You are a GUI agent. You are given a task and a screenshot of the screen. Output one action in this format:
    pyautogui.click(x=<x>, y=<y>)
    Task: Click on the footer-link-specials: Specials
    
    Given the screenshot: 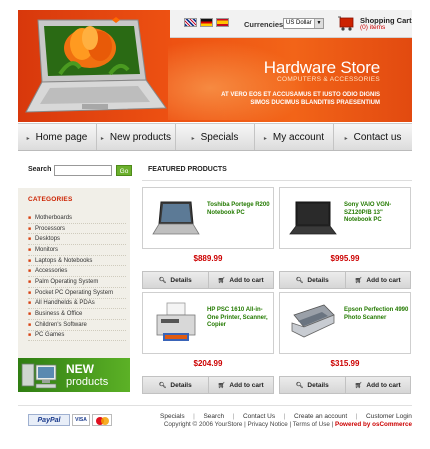 What is the action you would take?
    pyautogui.click(x=172, y=416)
    